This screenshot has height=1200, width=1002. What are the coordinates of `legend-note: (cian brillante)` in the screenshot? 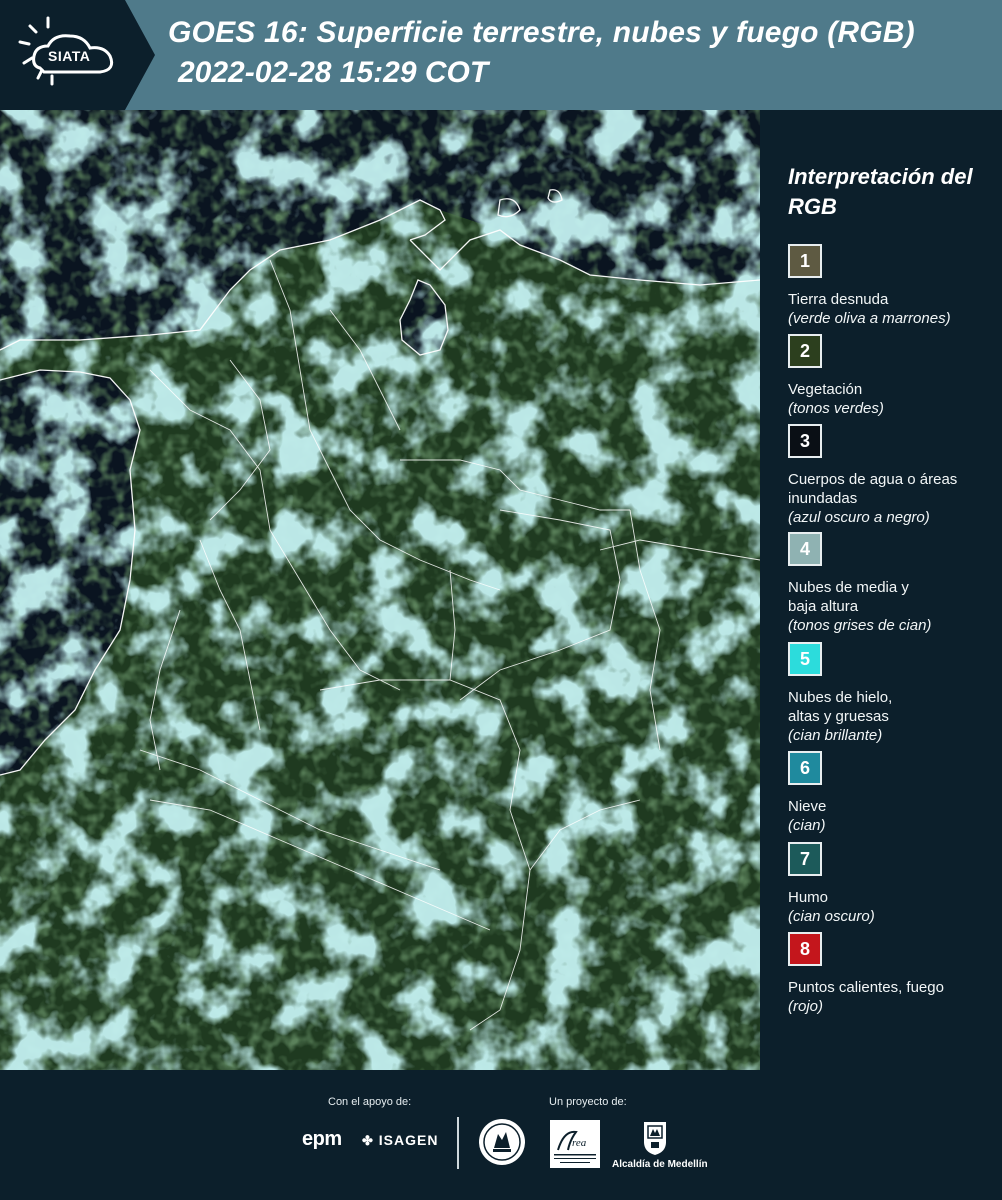 It's located at (835, 735).